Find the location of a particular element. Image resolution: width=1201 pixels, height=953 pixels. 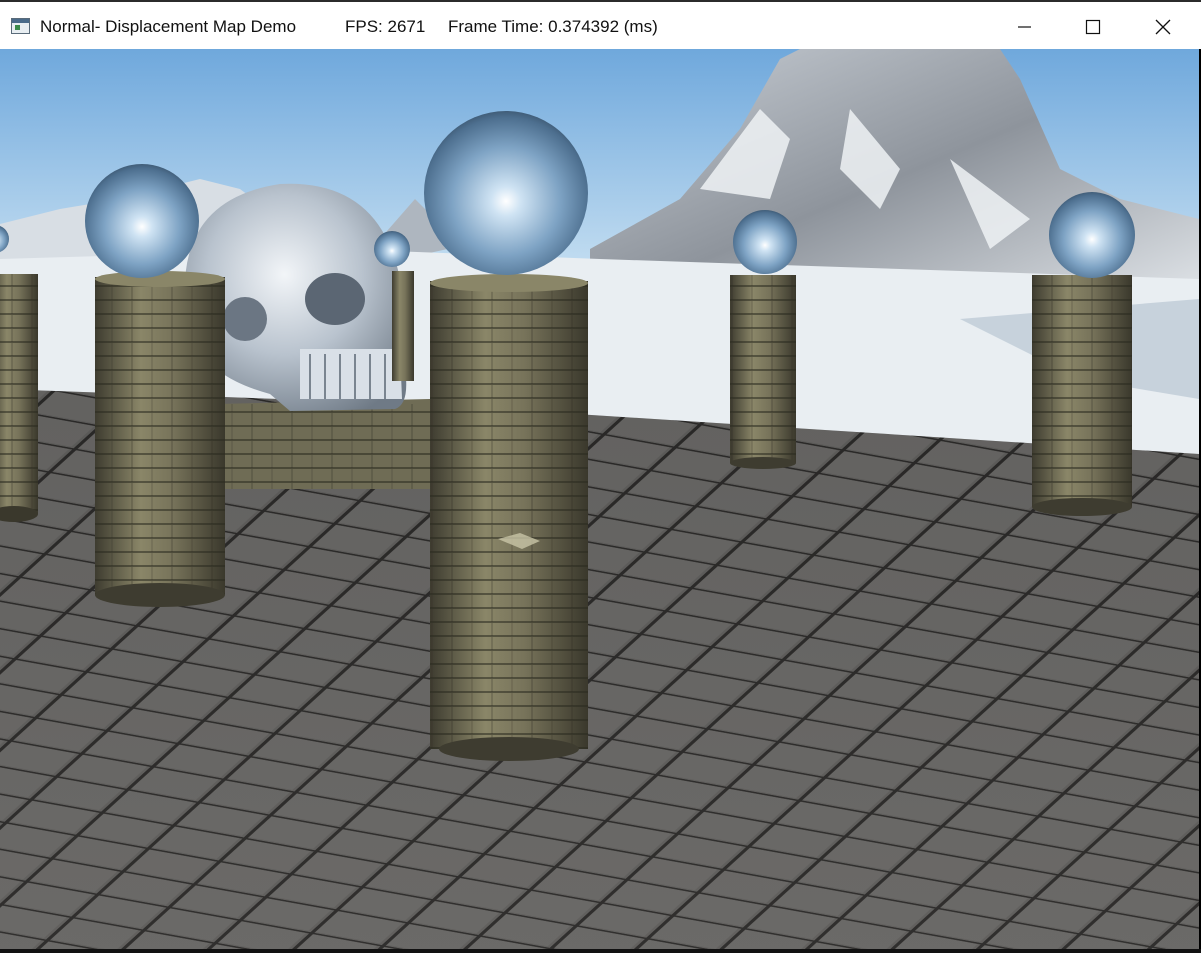

window-title: Normal- Displacement Map Demo is located at coordinates (168, 26).